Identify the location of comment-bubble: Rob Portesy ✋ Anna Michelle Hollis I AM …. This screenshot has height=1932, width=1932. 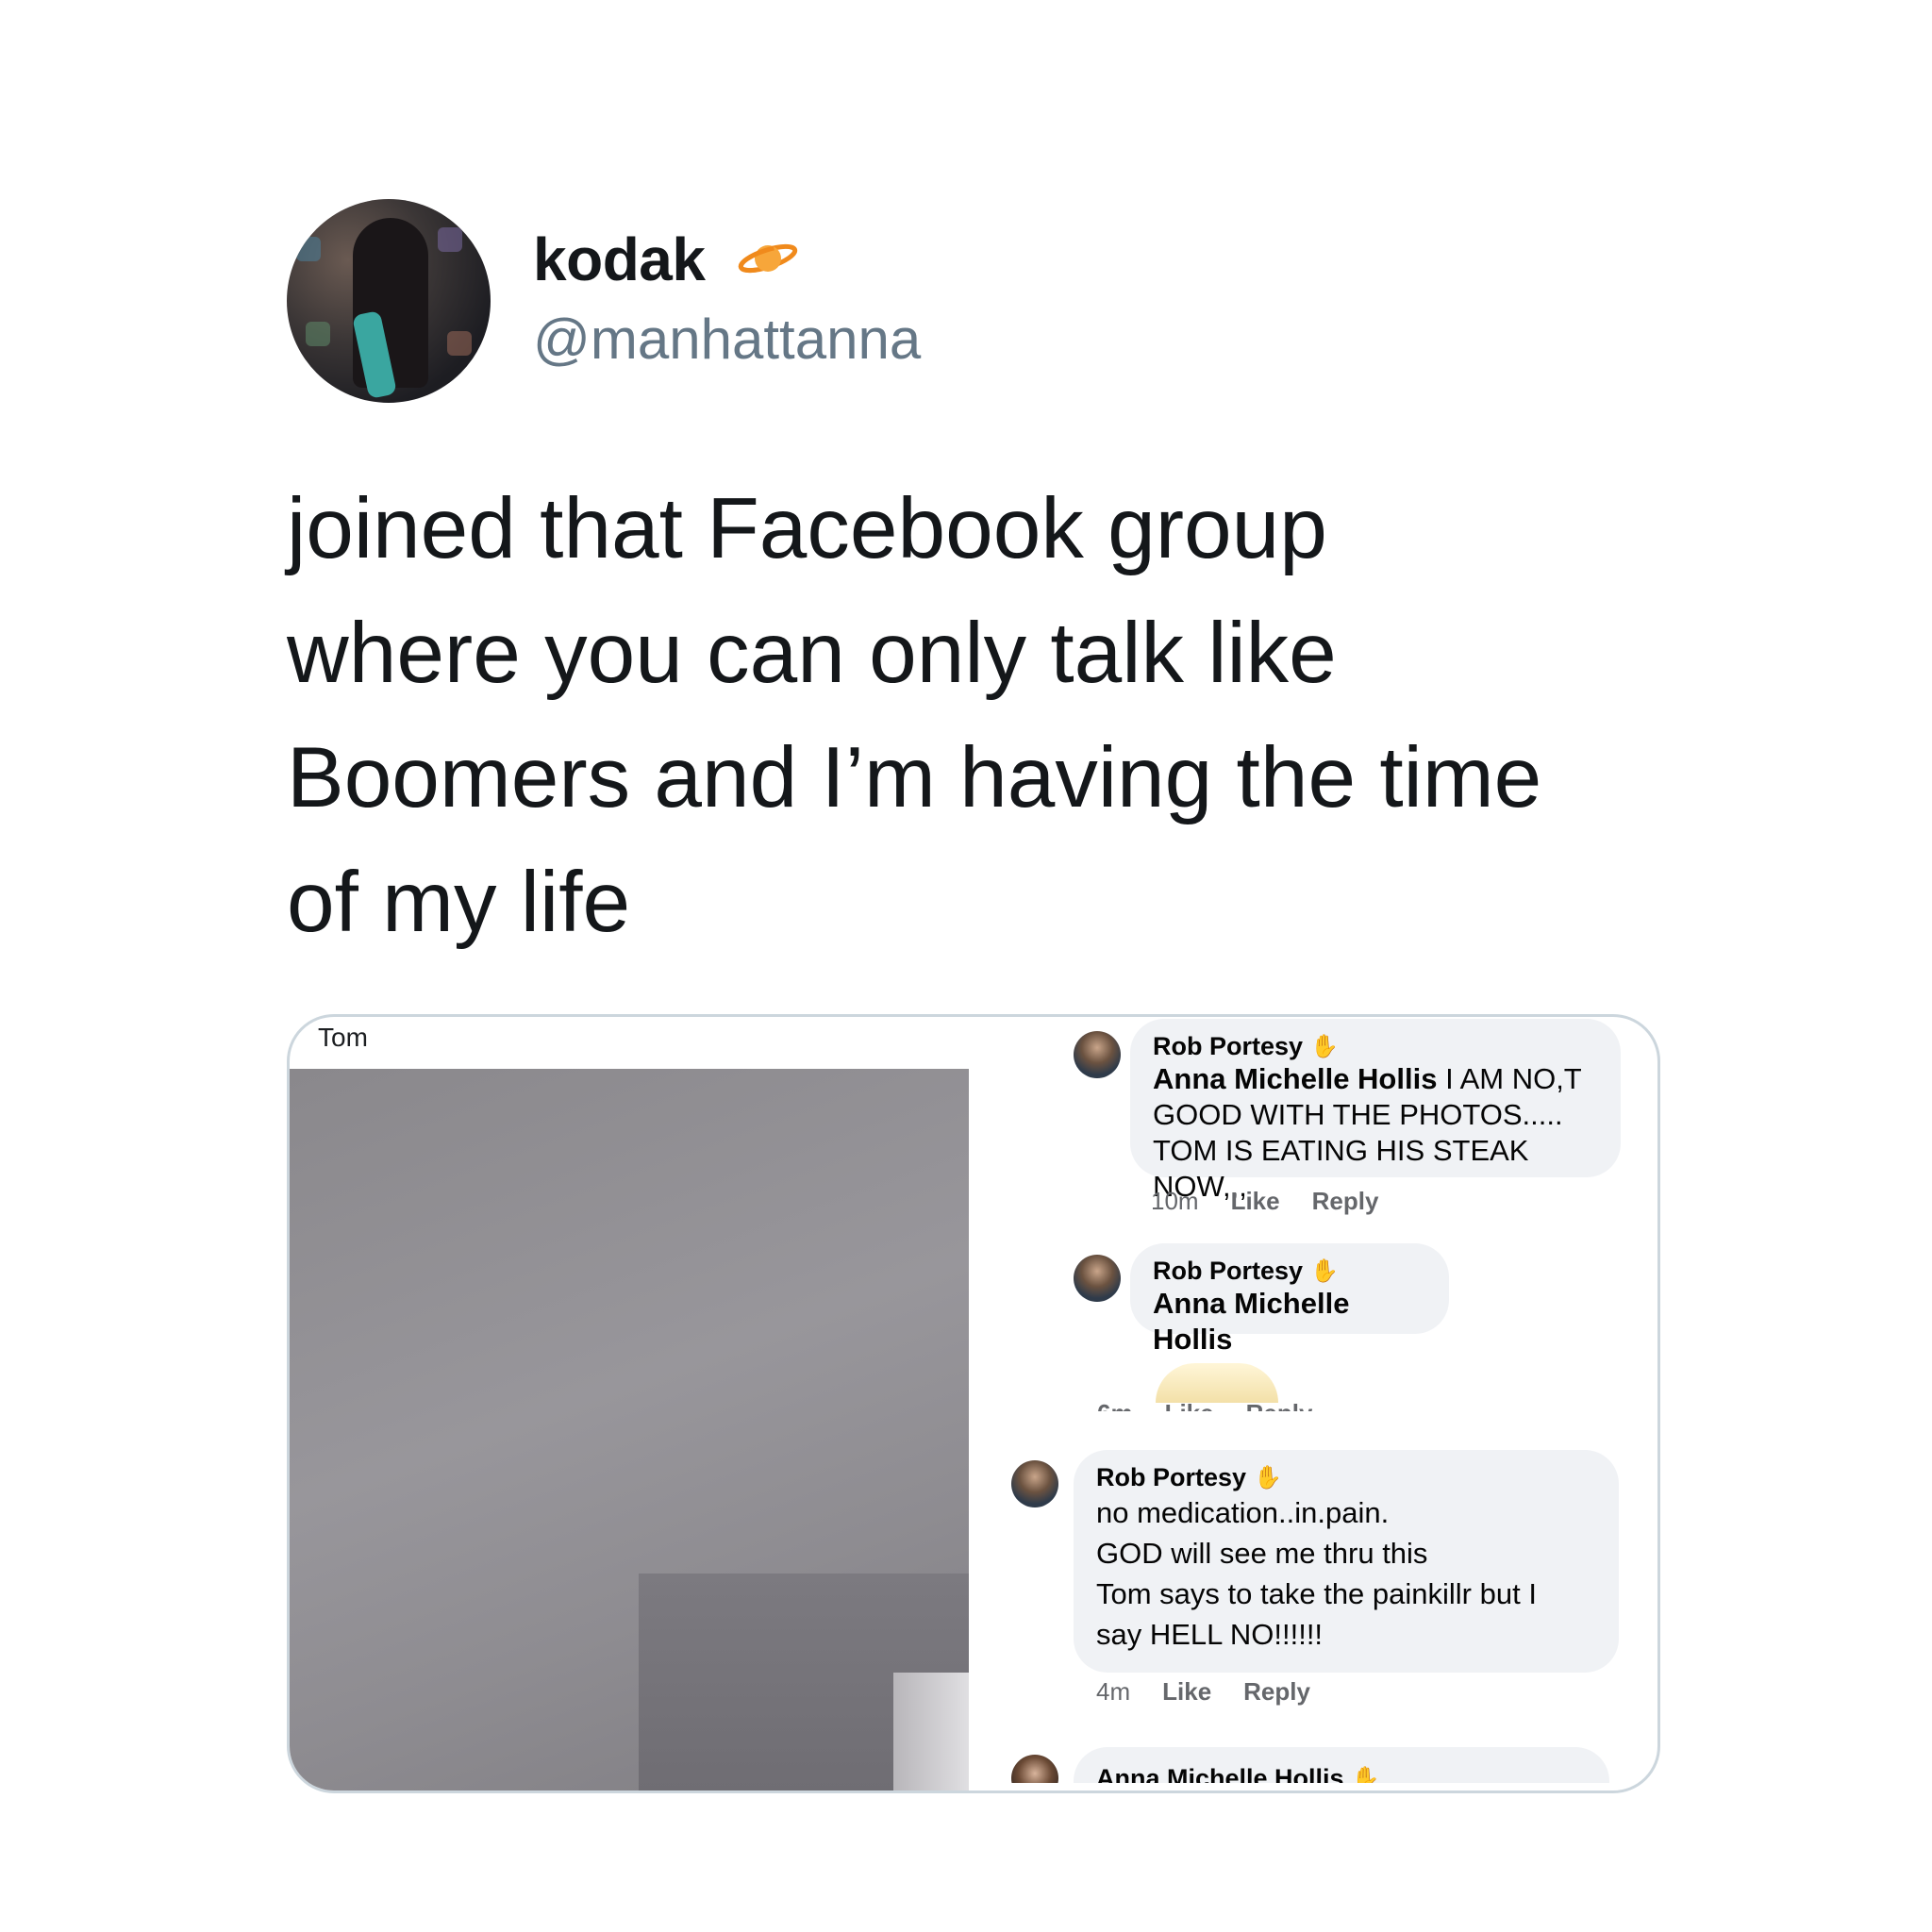
(1375, 1111).